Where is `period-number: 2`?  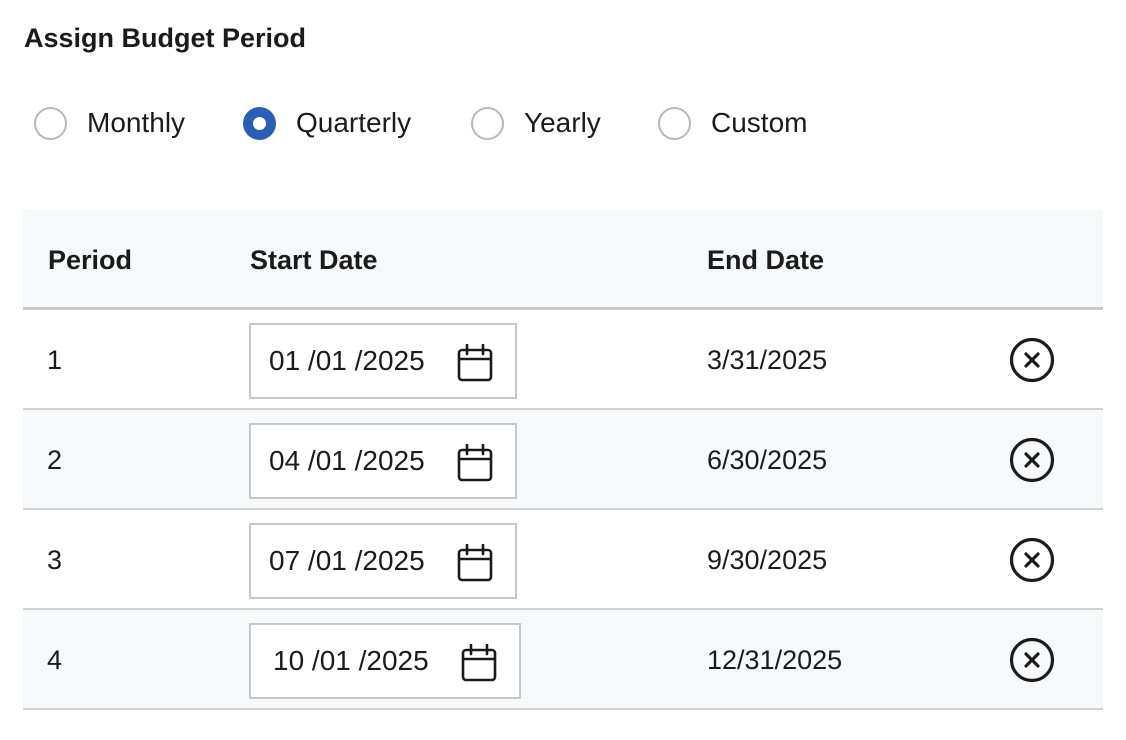 period-number: 2 is located at coordinates (55, 459).